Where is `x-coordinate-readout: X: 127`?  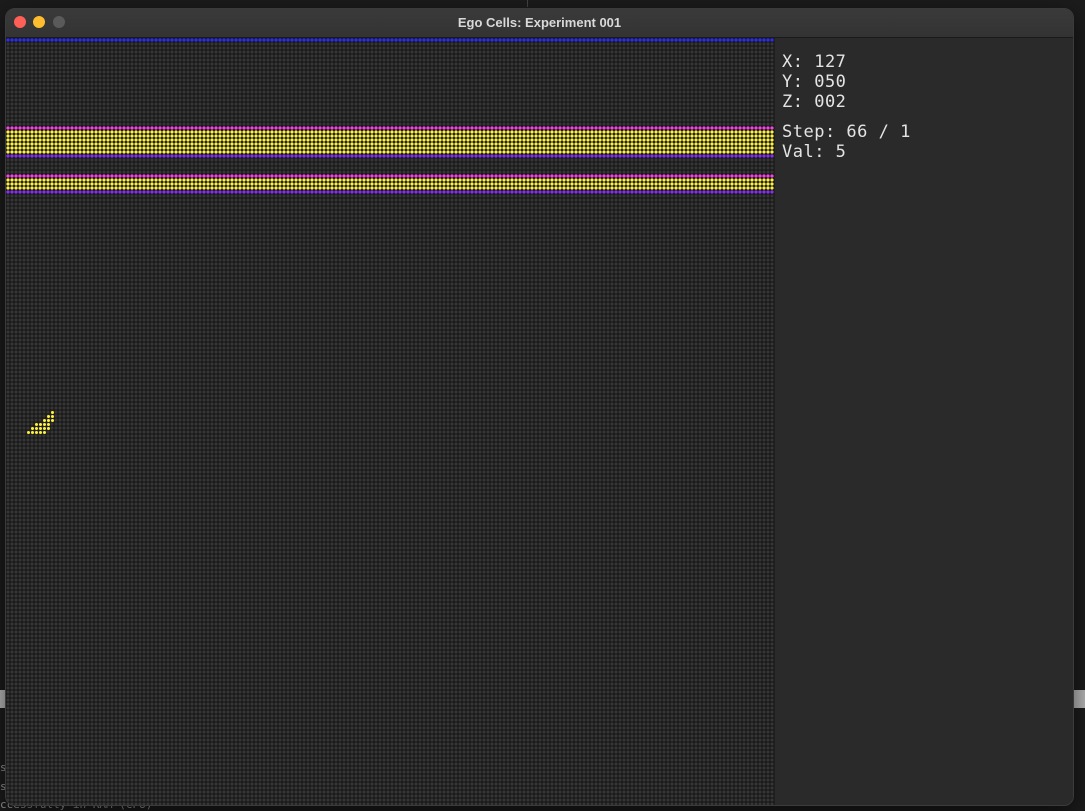 x-coordinate-readout: X: 127 is located at coordinates (814, 62).